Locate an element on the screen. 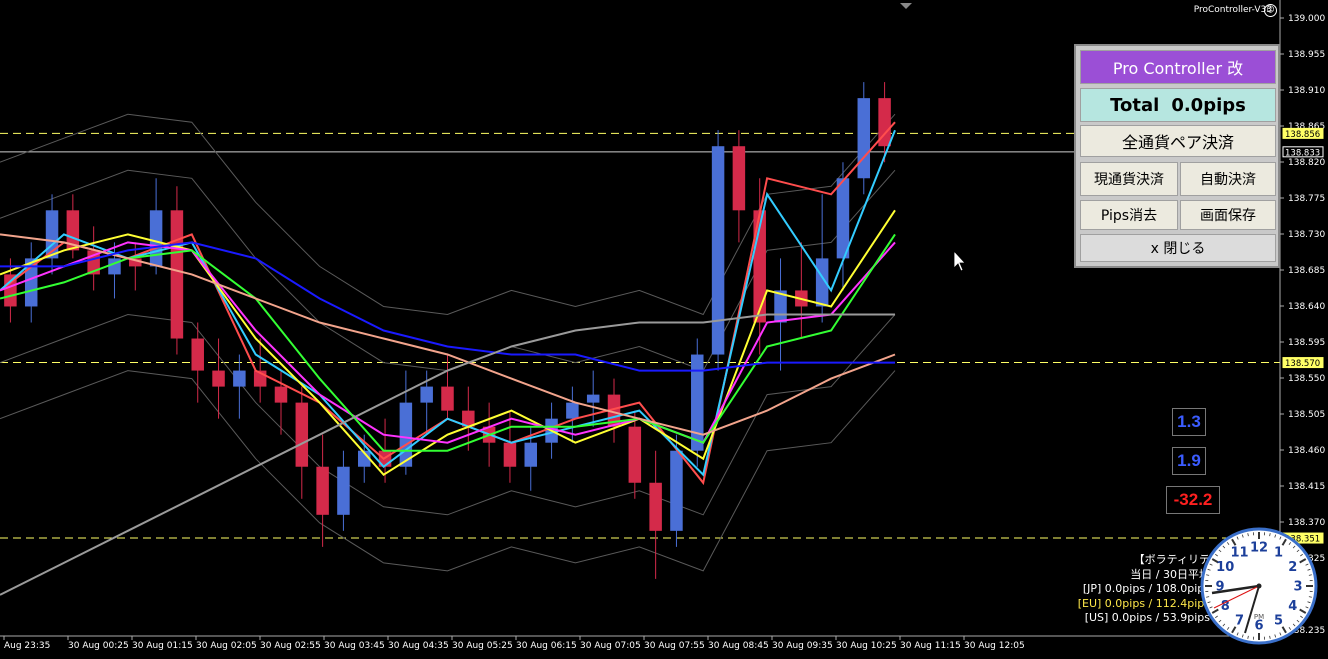 This screenshot has width=1328, height=659. clock-number: 5 is located at coordinates (1278, 620).